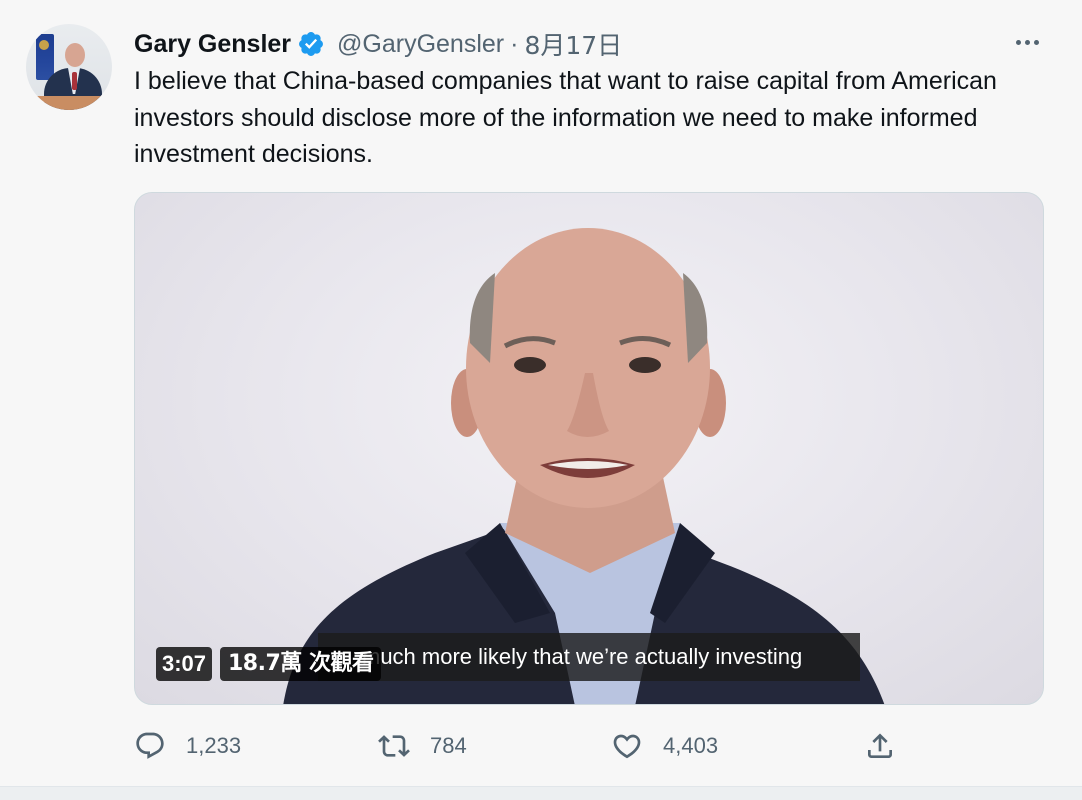 The height and width of the screenshot is (800, 1082). Describe the element at coordinates (627, 746) in the screenshot. I see `heart-icon` at that location.